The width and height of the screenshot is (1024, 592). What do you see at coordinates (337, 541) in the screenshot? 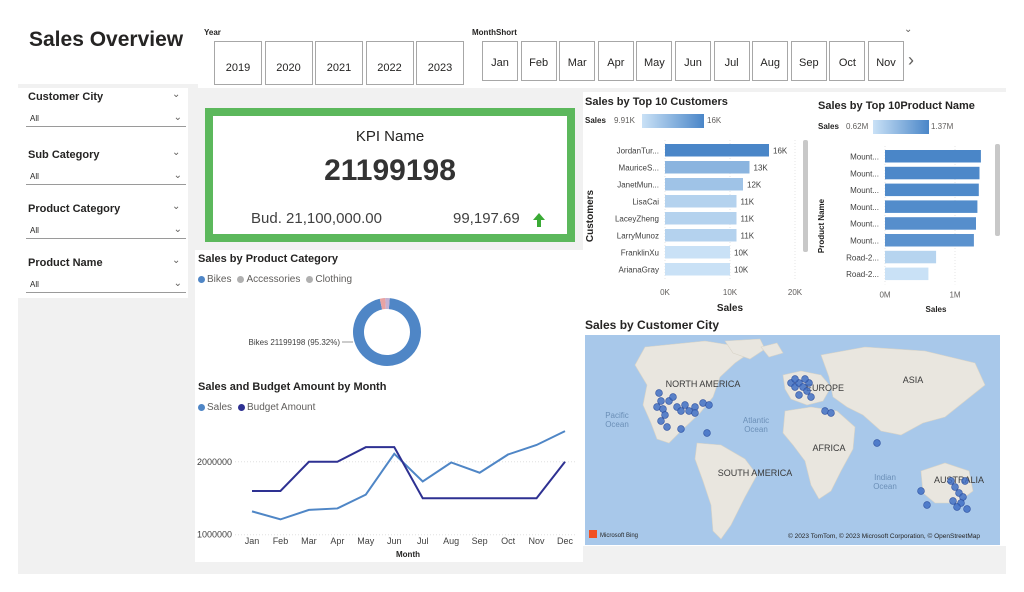
I see `x-tick-label: Apr` at bounding box center [337, 541].